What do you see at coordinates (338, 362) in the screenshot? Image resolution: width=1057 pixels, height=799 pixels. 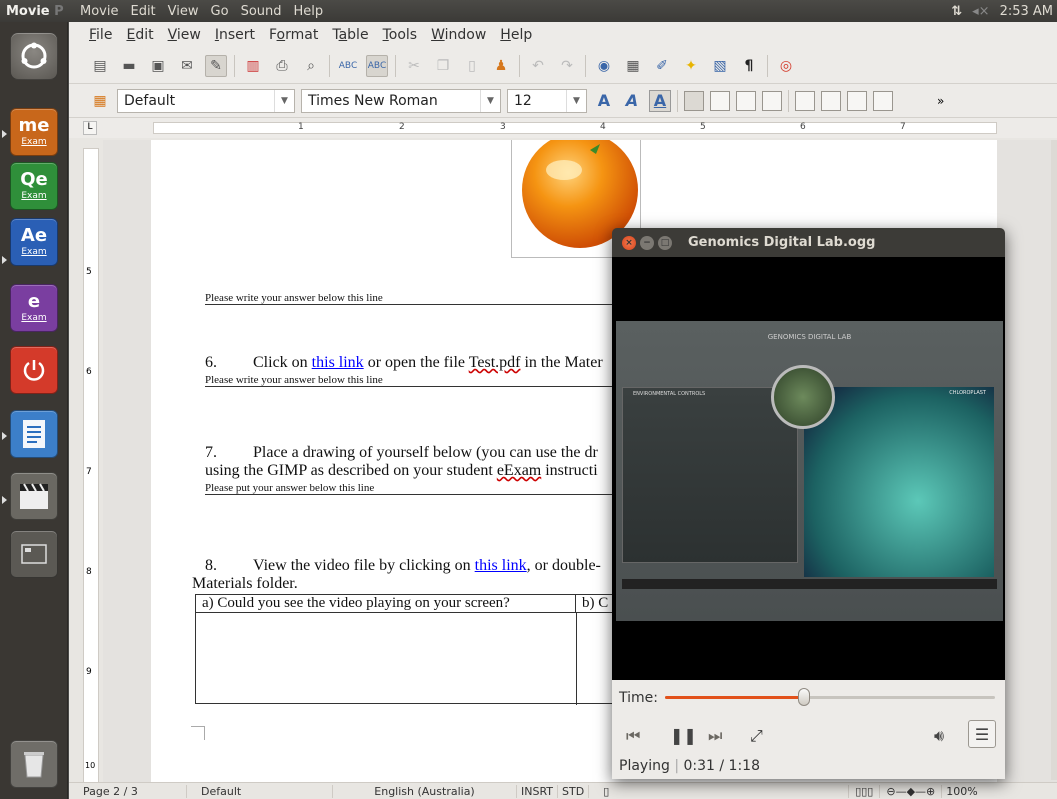 I see `q6-link: this link` at bounding box center [338, 362].